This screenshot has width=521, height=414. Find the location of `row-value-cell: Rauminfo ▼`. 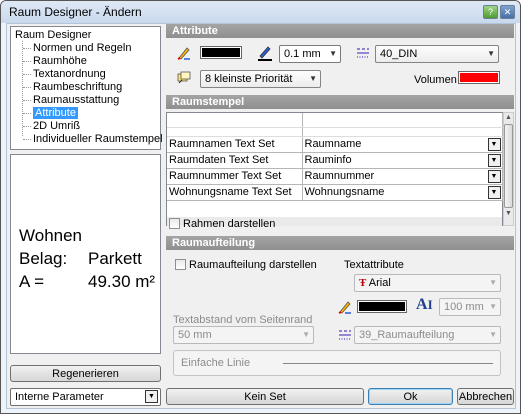

row-value-cell: Rauminfo ▼ is located at coordinates (402, 160).